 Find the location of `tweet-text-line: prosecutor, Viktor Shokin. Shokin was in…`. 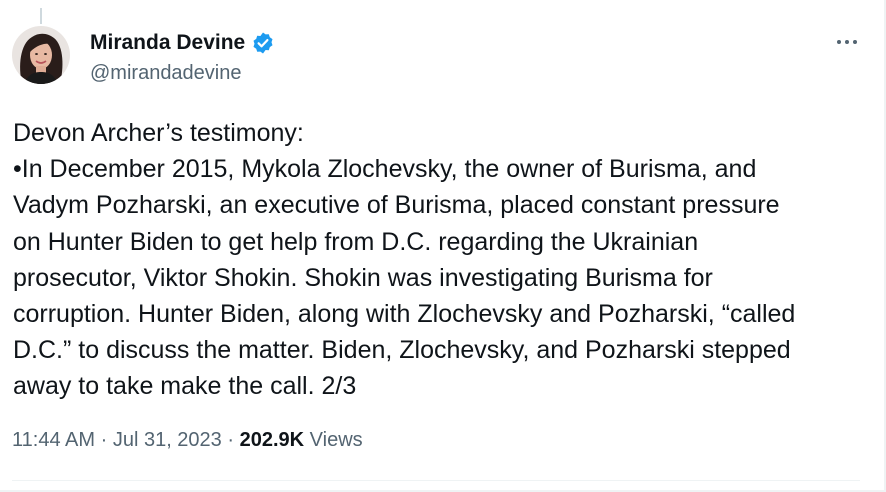

tweet-text-line: prosecutor, Viktor Shokin. Shokin was in… is located at coordinates (363, 277).